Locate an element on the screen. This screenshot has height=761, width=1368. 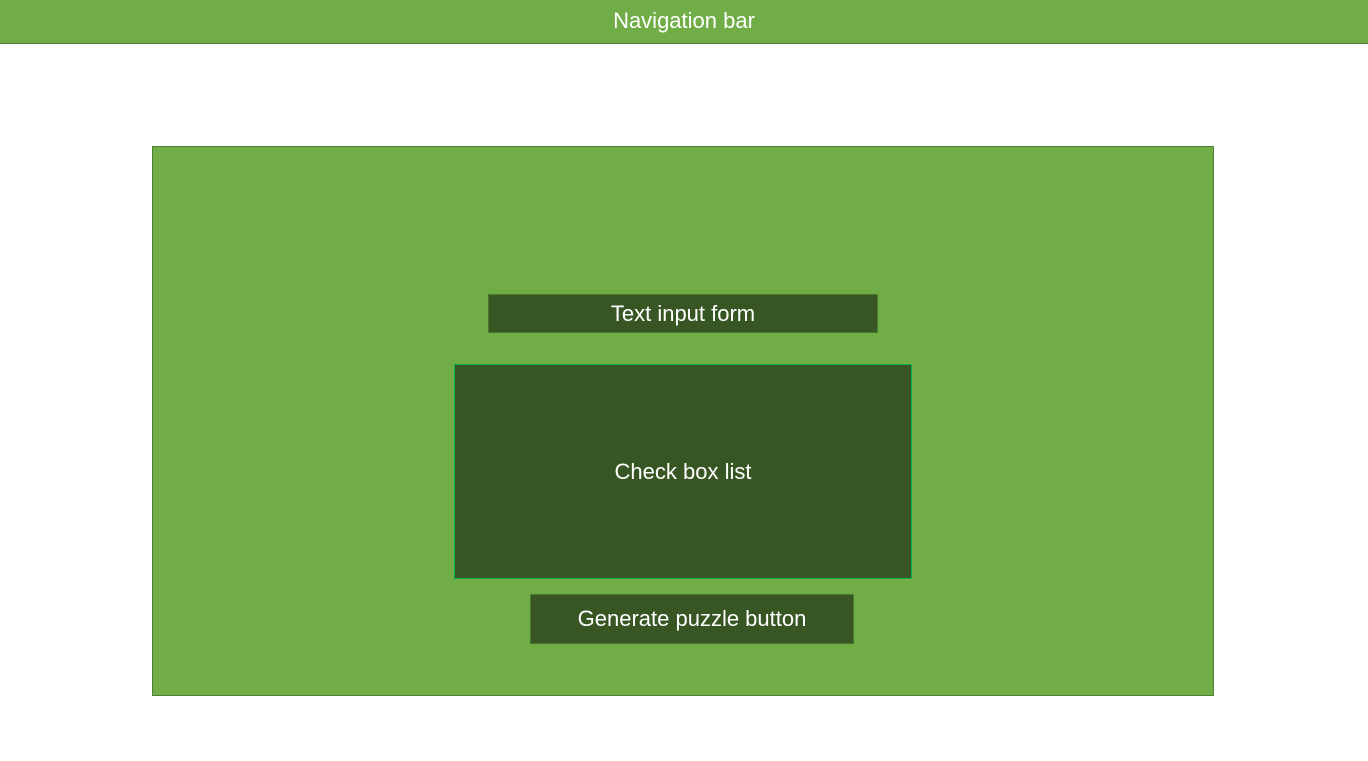
text-input-form-box: Text input form is located at coordinates (683, 313).